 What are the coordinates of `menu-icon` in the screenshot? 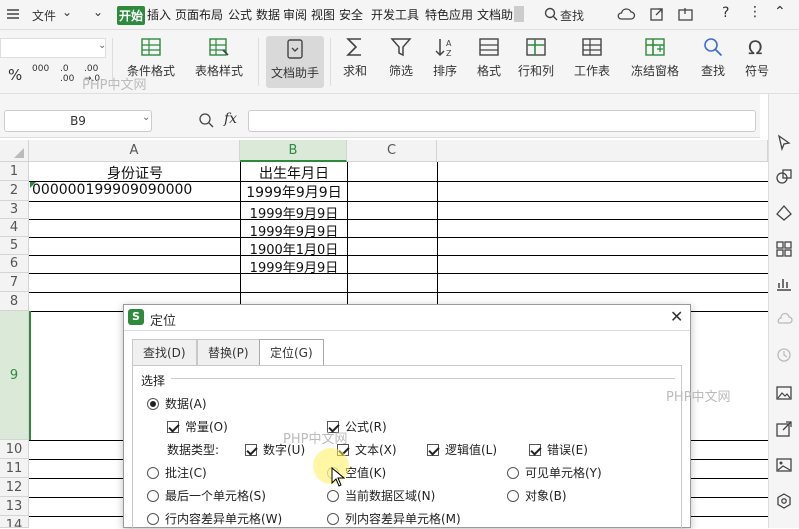 It's located at (13, 14).